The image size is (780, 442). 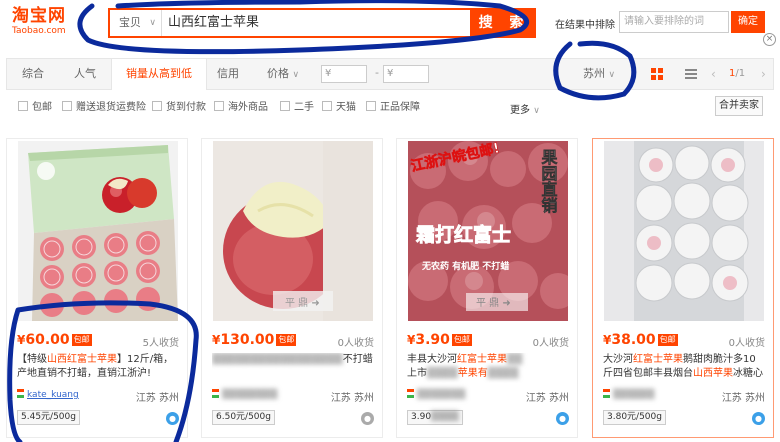 I want to click on filter-overseas: 海外商品, so click(x=241, y=108).